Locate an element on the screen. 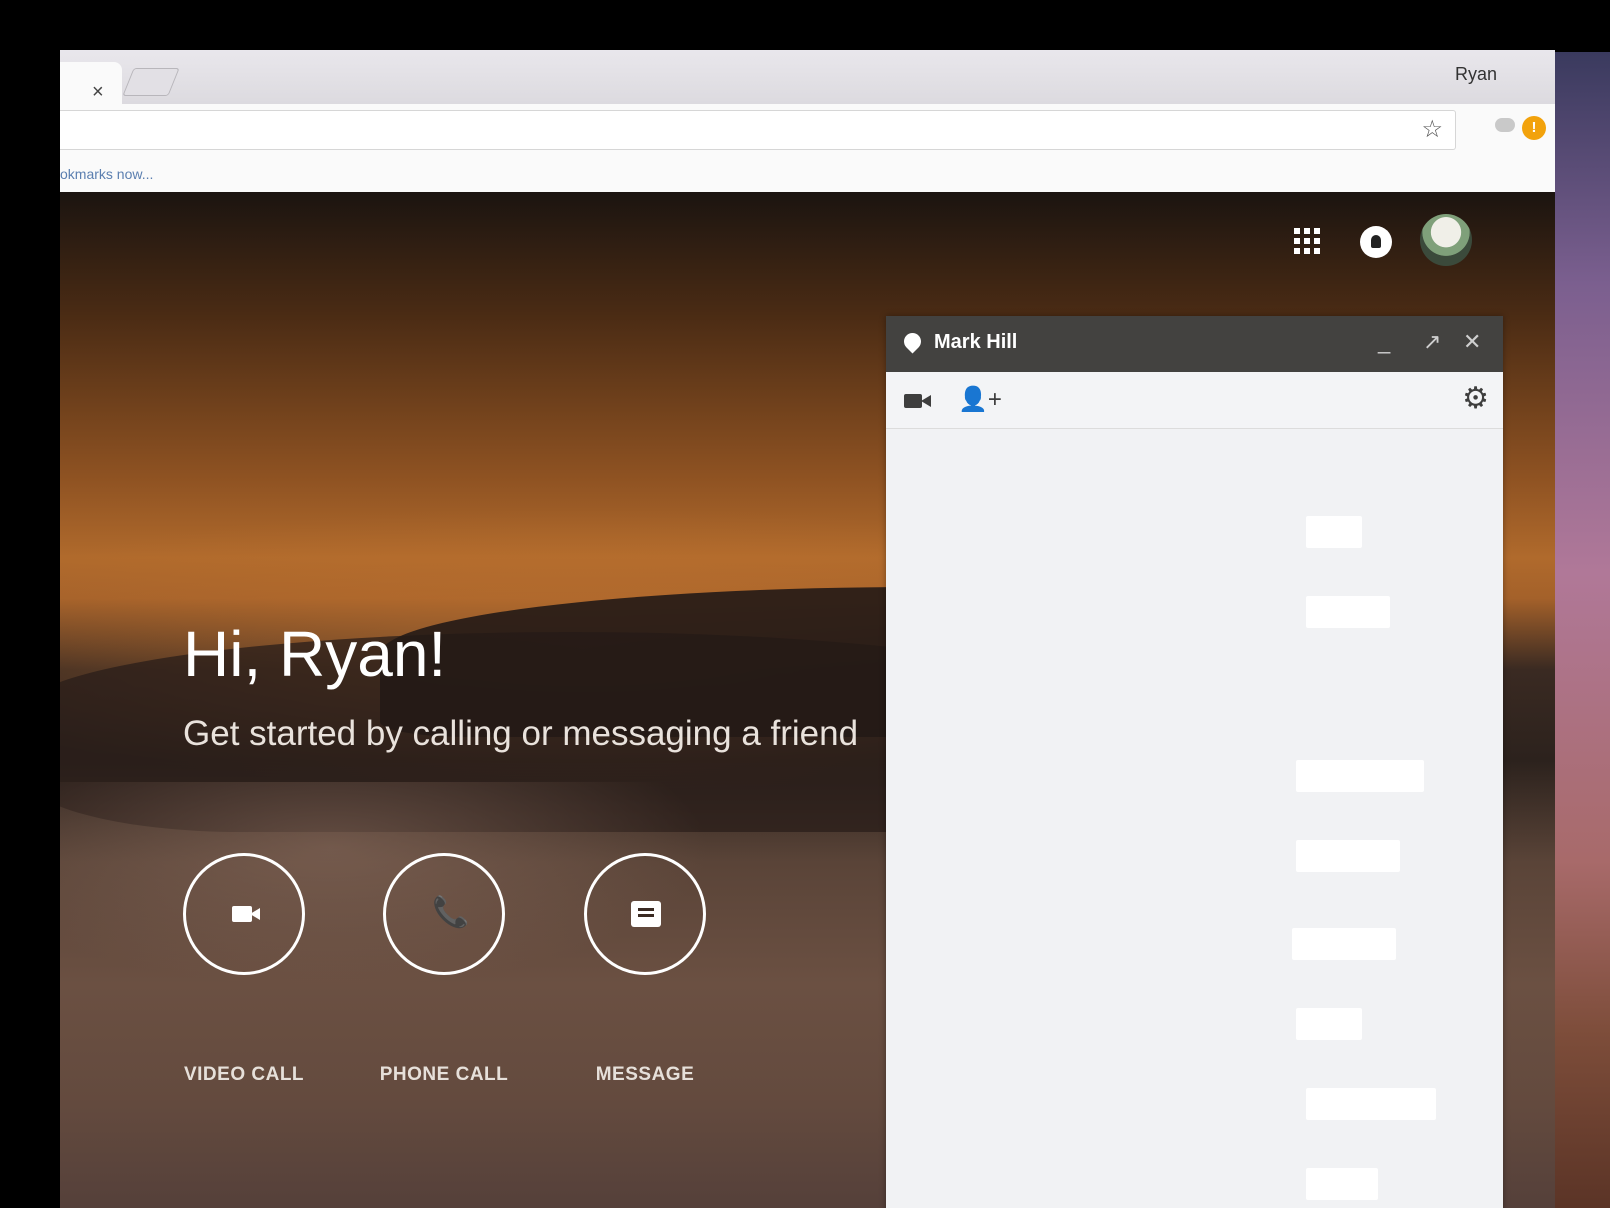 This screenshot has height=1208, width=1610. desktop-wallpaper is located at coordinates (1582, 630).